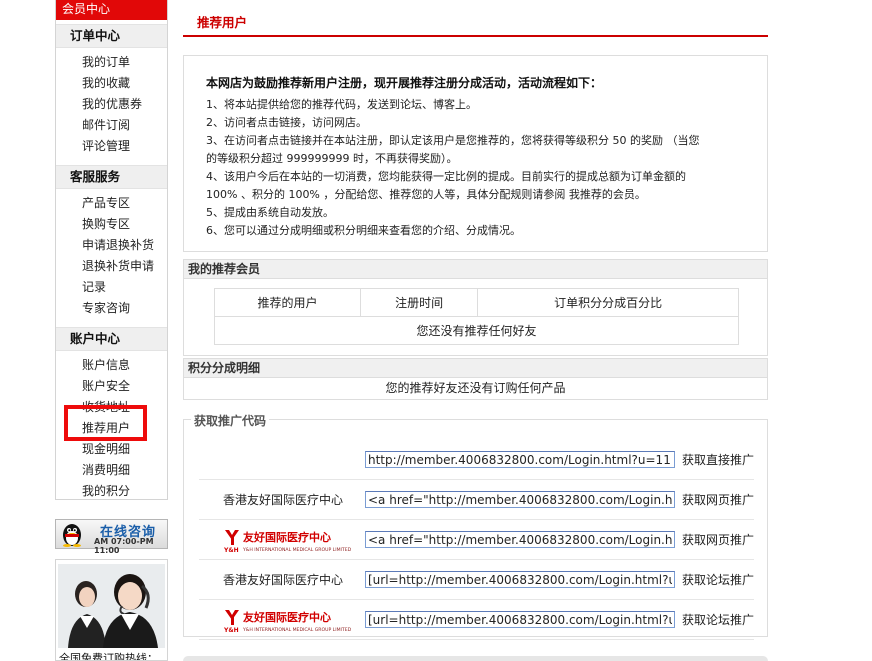 The height and width of the screenshot is (661, 872). Describe the element at coordinates (111, 308) in the screenshot. I see `sidebar-item-expert-consult: 专家咨询` at that location.